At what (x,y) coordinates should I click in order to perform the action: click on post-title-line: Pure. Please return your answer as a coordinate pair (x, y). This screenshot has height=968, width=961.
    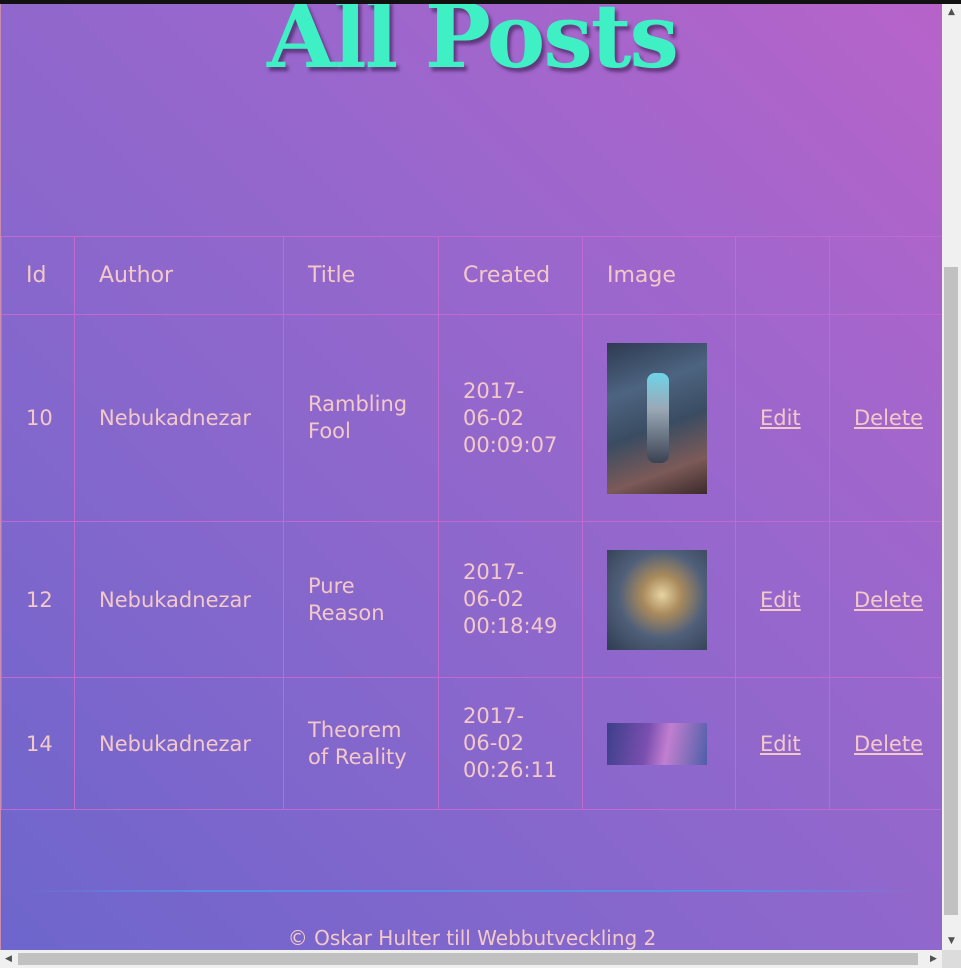
    Looking at the image, I should click on (331, 585).